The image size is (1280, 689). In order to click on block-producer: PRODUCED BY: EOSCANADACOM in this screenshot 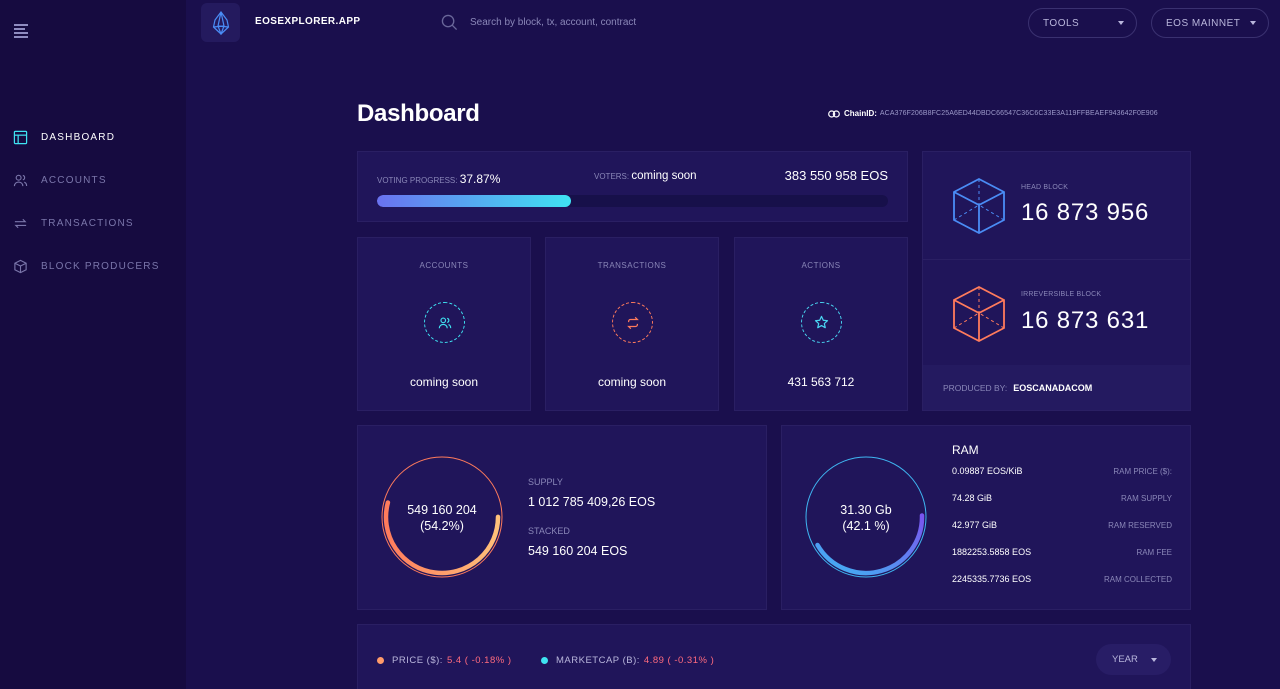, I will do `click(1056, 387)`.